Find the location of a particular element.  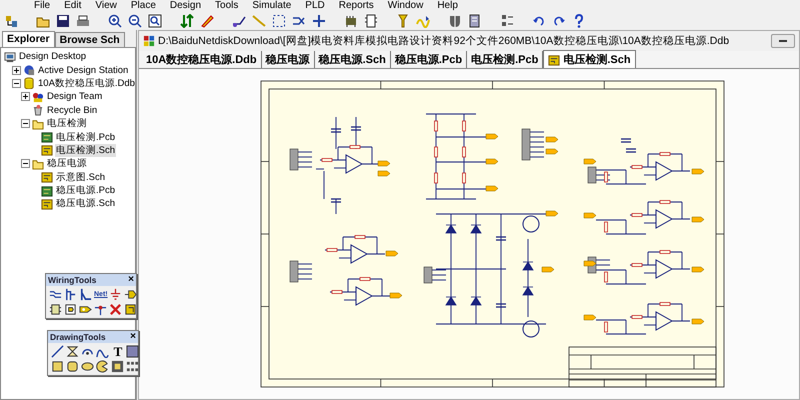

panel-tab: Browse Sch is located at coordinates (89, 39).